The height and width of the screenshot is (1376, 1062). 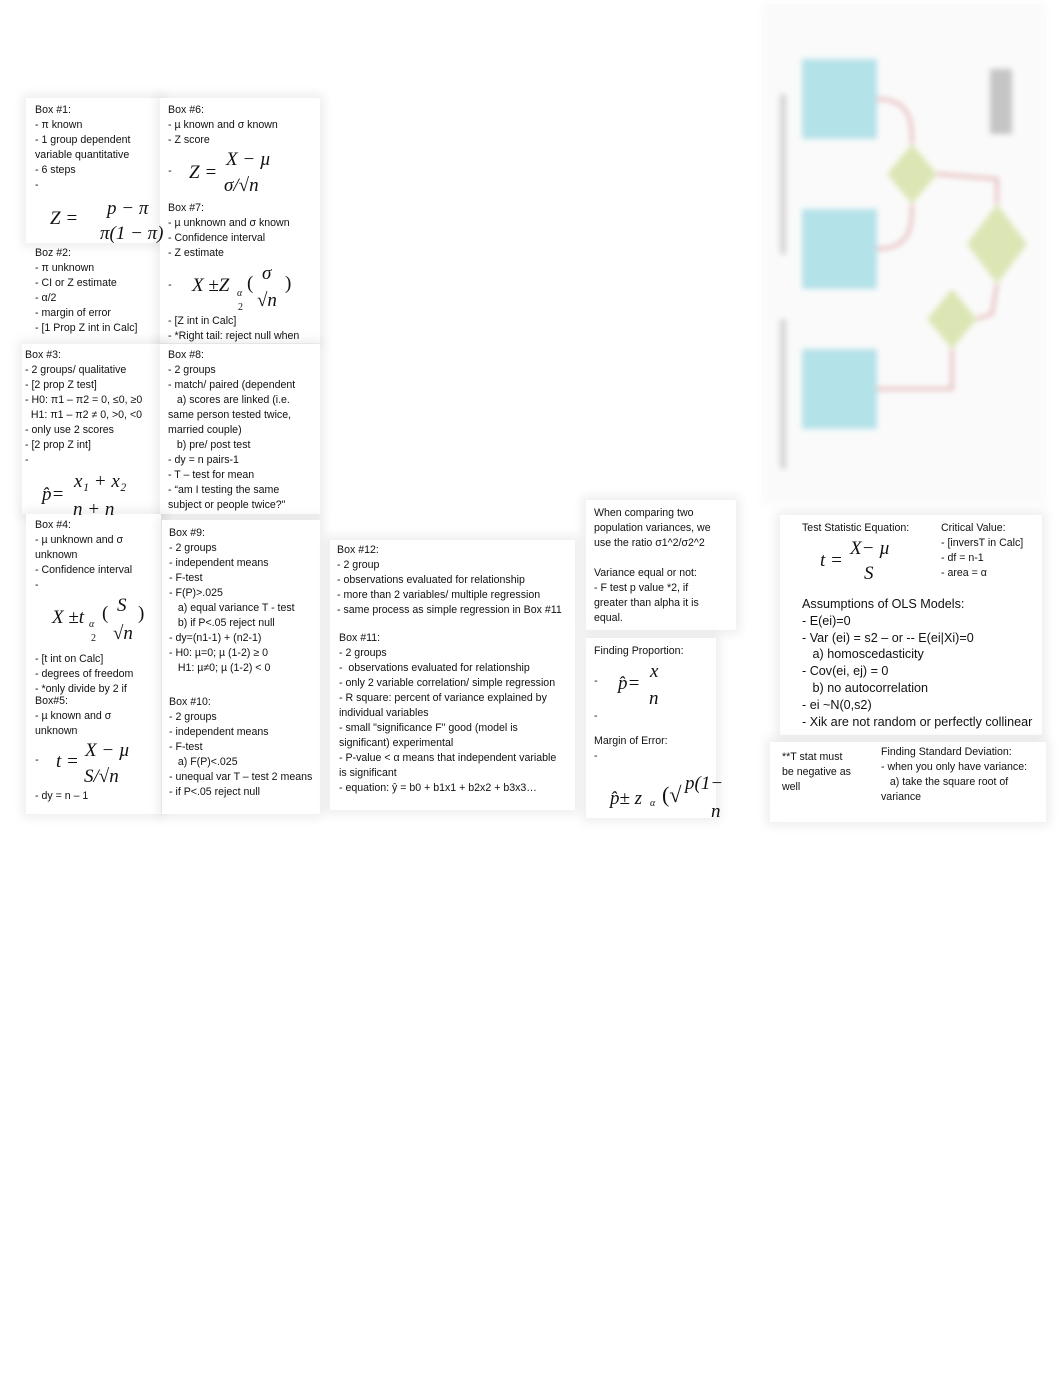 What do you see at coordinates (215, 638) in the screenshot?
I see `box-line: - dy=(n1-1) + (n2-1)` at bounding box center [215, 638].